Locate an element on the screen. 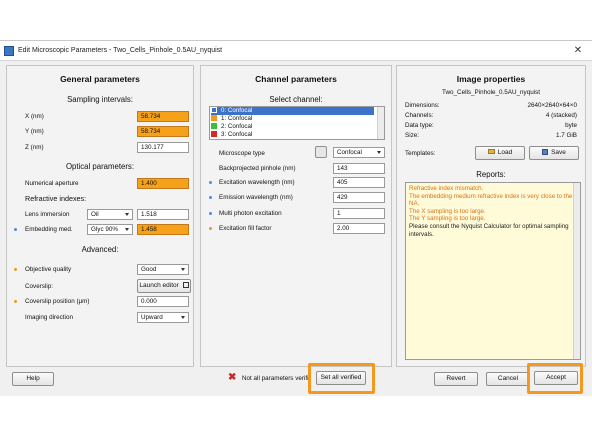 The height and width of the screenshot is (444, 592). z-label: Z (nm) is located at coordinates (34, 147).